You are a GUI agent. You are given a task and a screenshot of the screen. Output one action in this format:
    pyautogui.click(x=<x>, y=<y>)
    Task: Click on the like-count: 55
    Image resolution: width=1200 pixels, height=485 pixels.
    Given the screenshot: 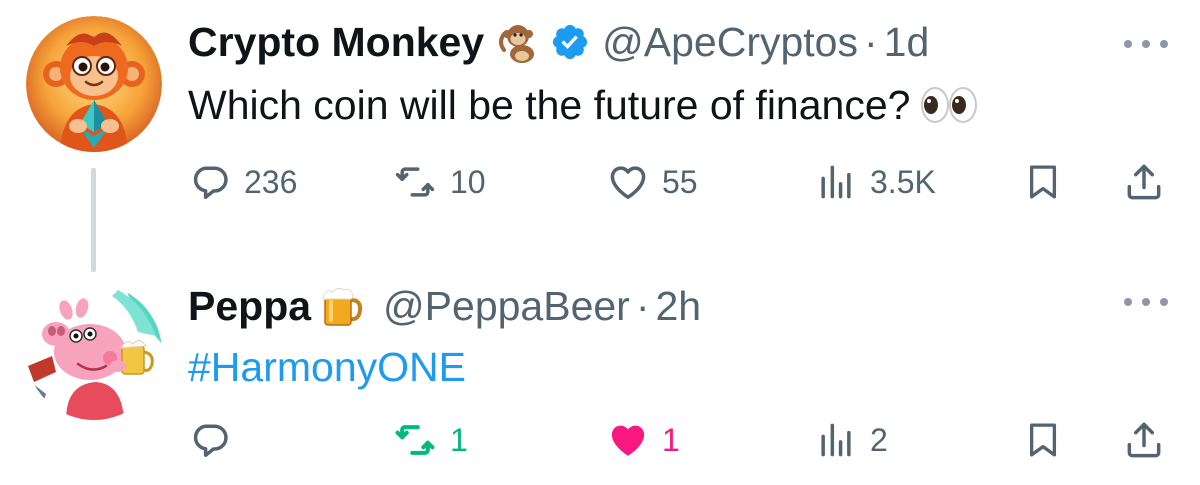 What is the action you would take?
    pyautogui.click(x=680, y=181)
    